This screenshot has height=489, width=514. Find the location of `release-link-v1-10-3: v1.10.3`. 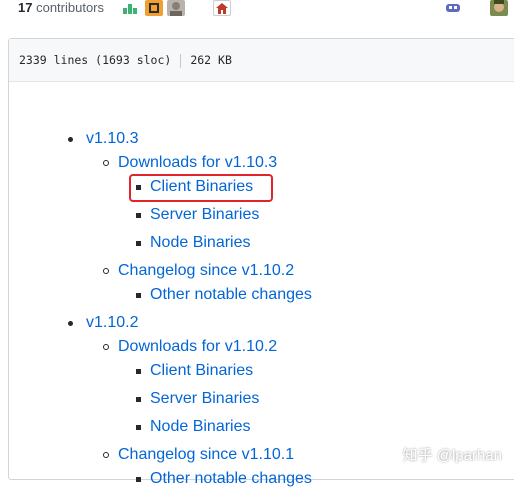

release-link-v1-10-3: v1.10.3 is located at coordinates (112, 139).